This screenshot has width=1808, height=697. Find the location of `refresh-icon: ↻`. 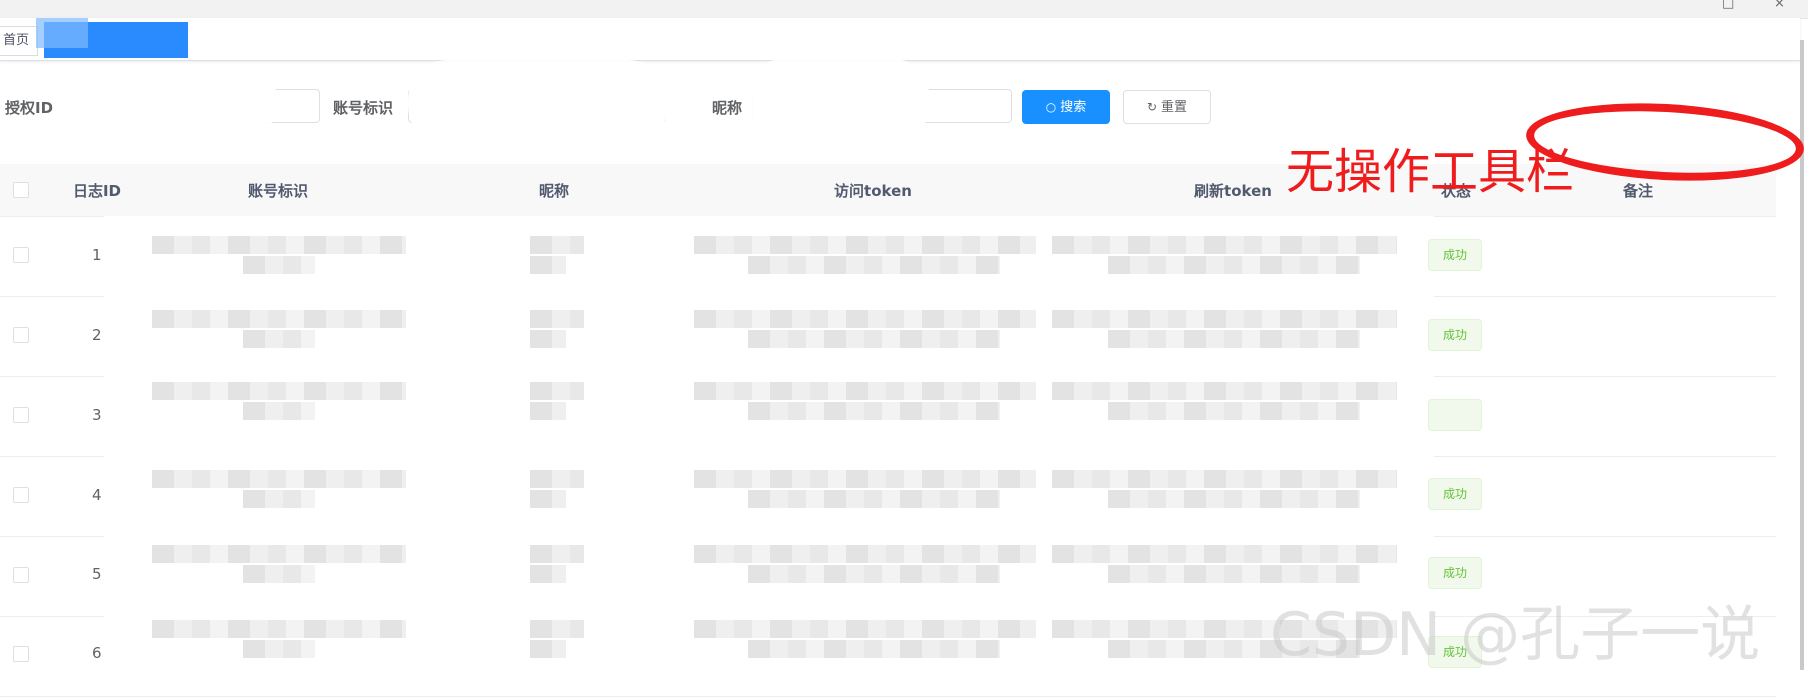

refresh-icon: ↻ is located at coordinates (1152, 107).